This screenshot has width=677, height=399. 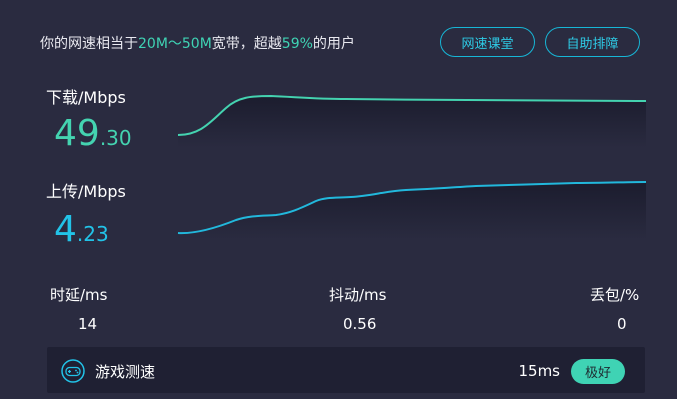 What do you see at coordinates (65, 229) in the screenshot?
I see `upload-speed-int: 4` at bounding box center [65, 229].